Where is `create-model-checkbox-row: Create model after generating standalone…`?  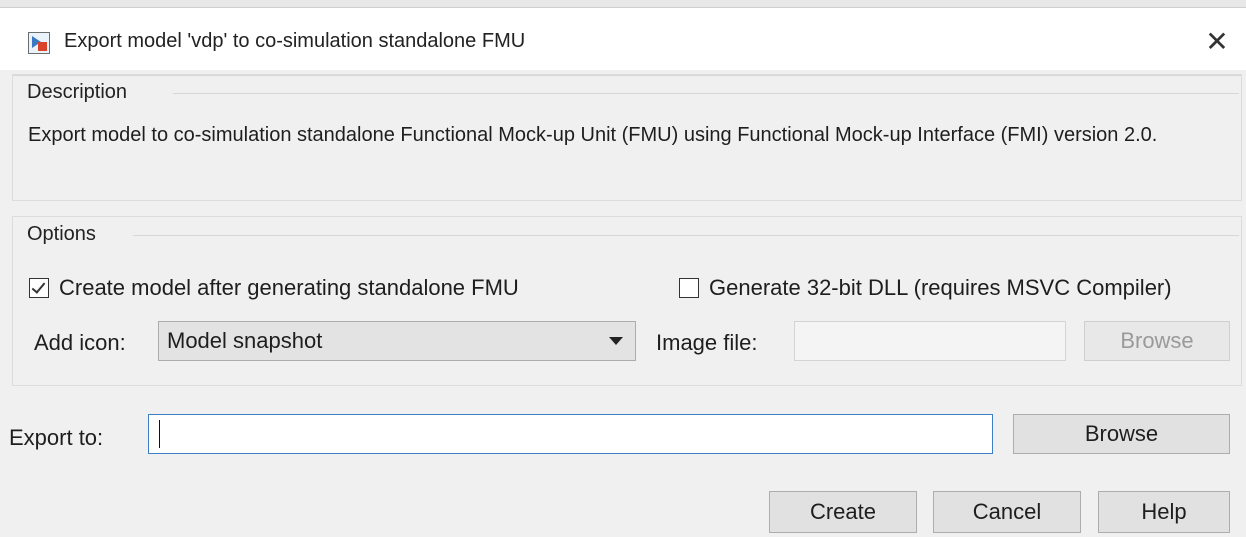 create-model-checkbox-row: Create model after generating standalone… is located at coordinates (274, 288).